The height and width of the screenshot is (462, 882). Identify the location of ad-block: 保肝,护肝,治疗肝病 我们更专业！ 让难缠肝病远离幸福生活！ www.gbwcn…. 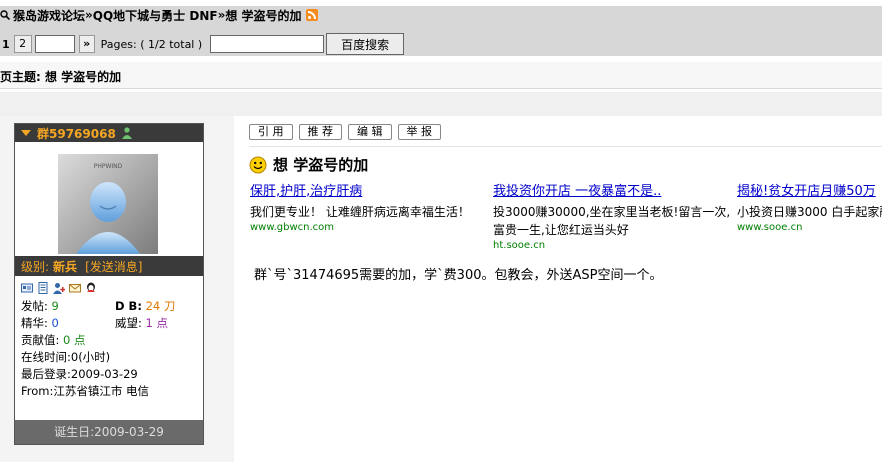
(360, 206).